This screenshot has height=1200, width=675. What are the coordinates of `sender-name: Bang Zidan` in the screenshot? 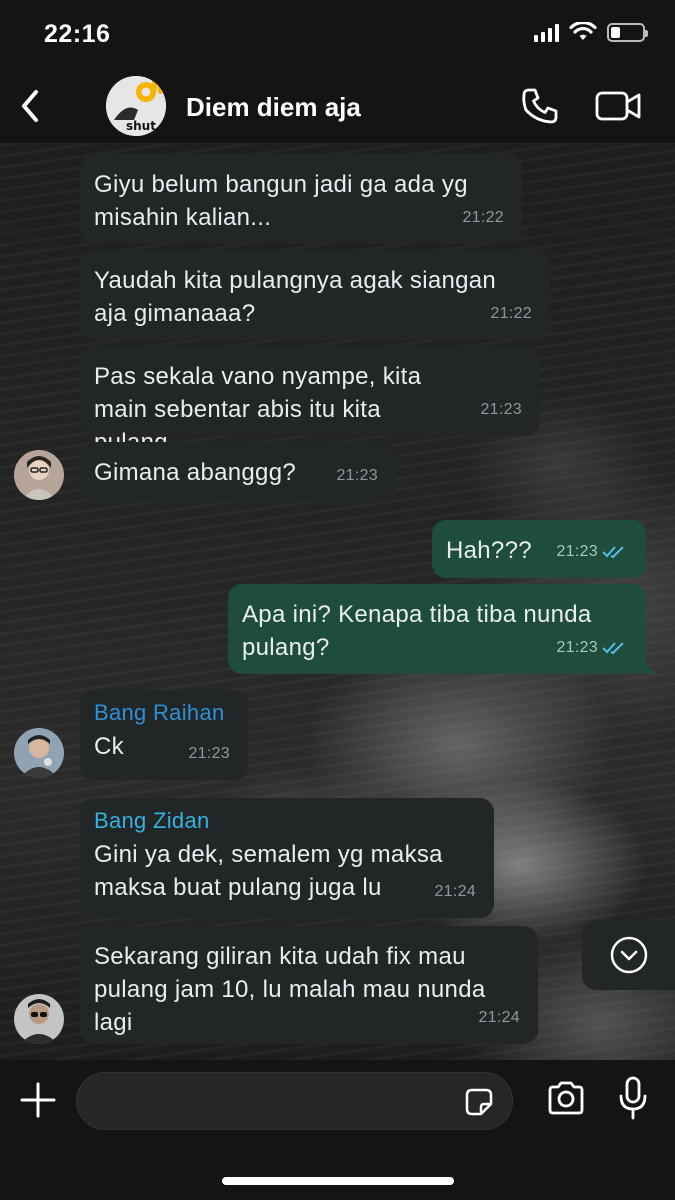 It's located at (286, 821).